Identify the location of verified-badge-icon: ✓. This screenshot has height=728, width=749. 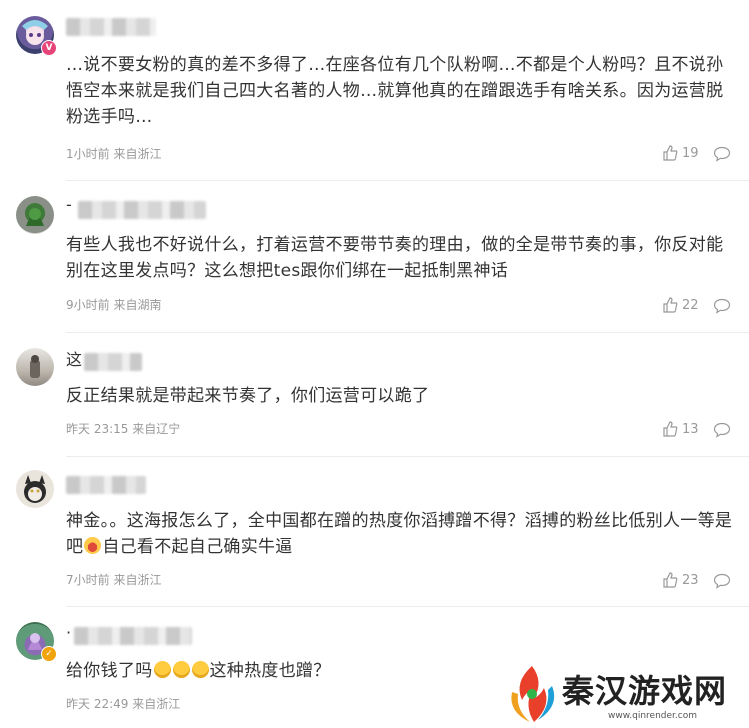
(49, 654).